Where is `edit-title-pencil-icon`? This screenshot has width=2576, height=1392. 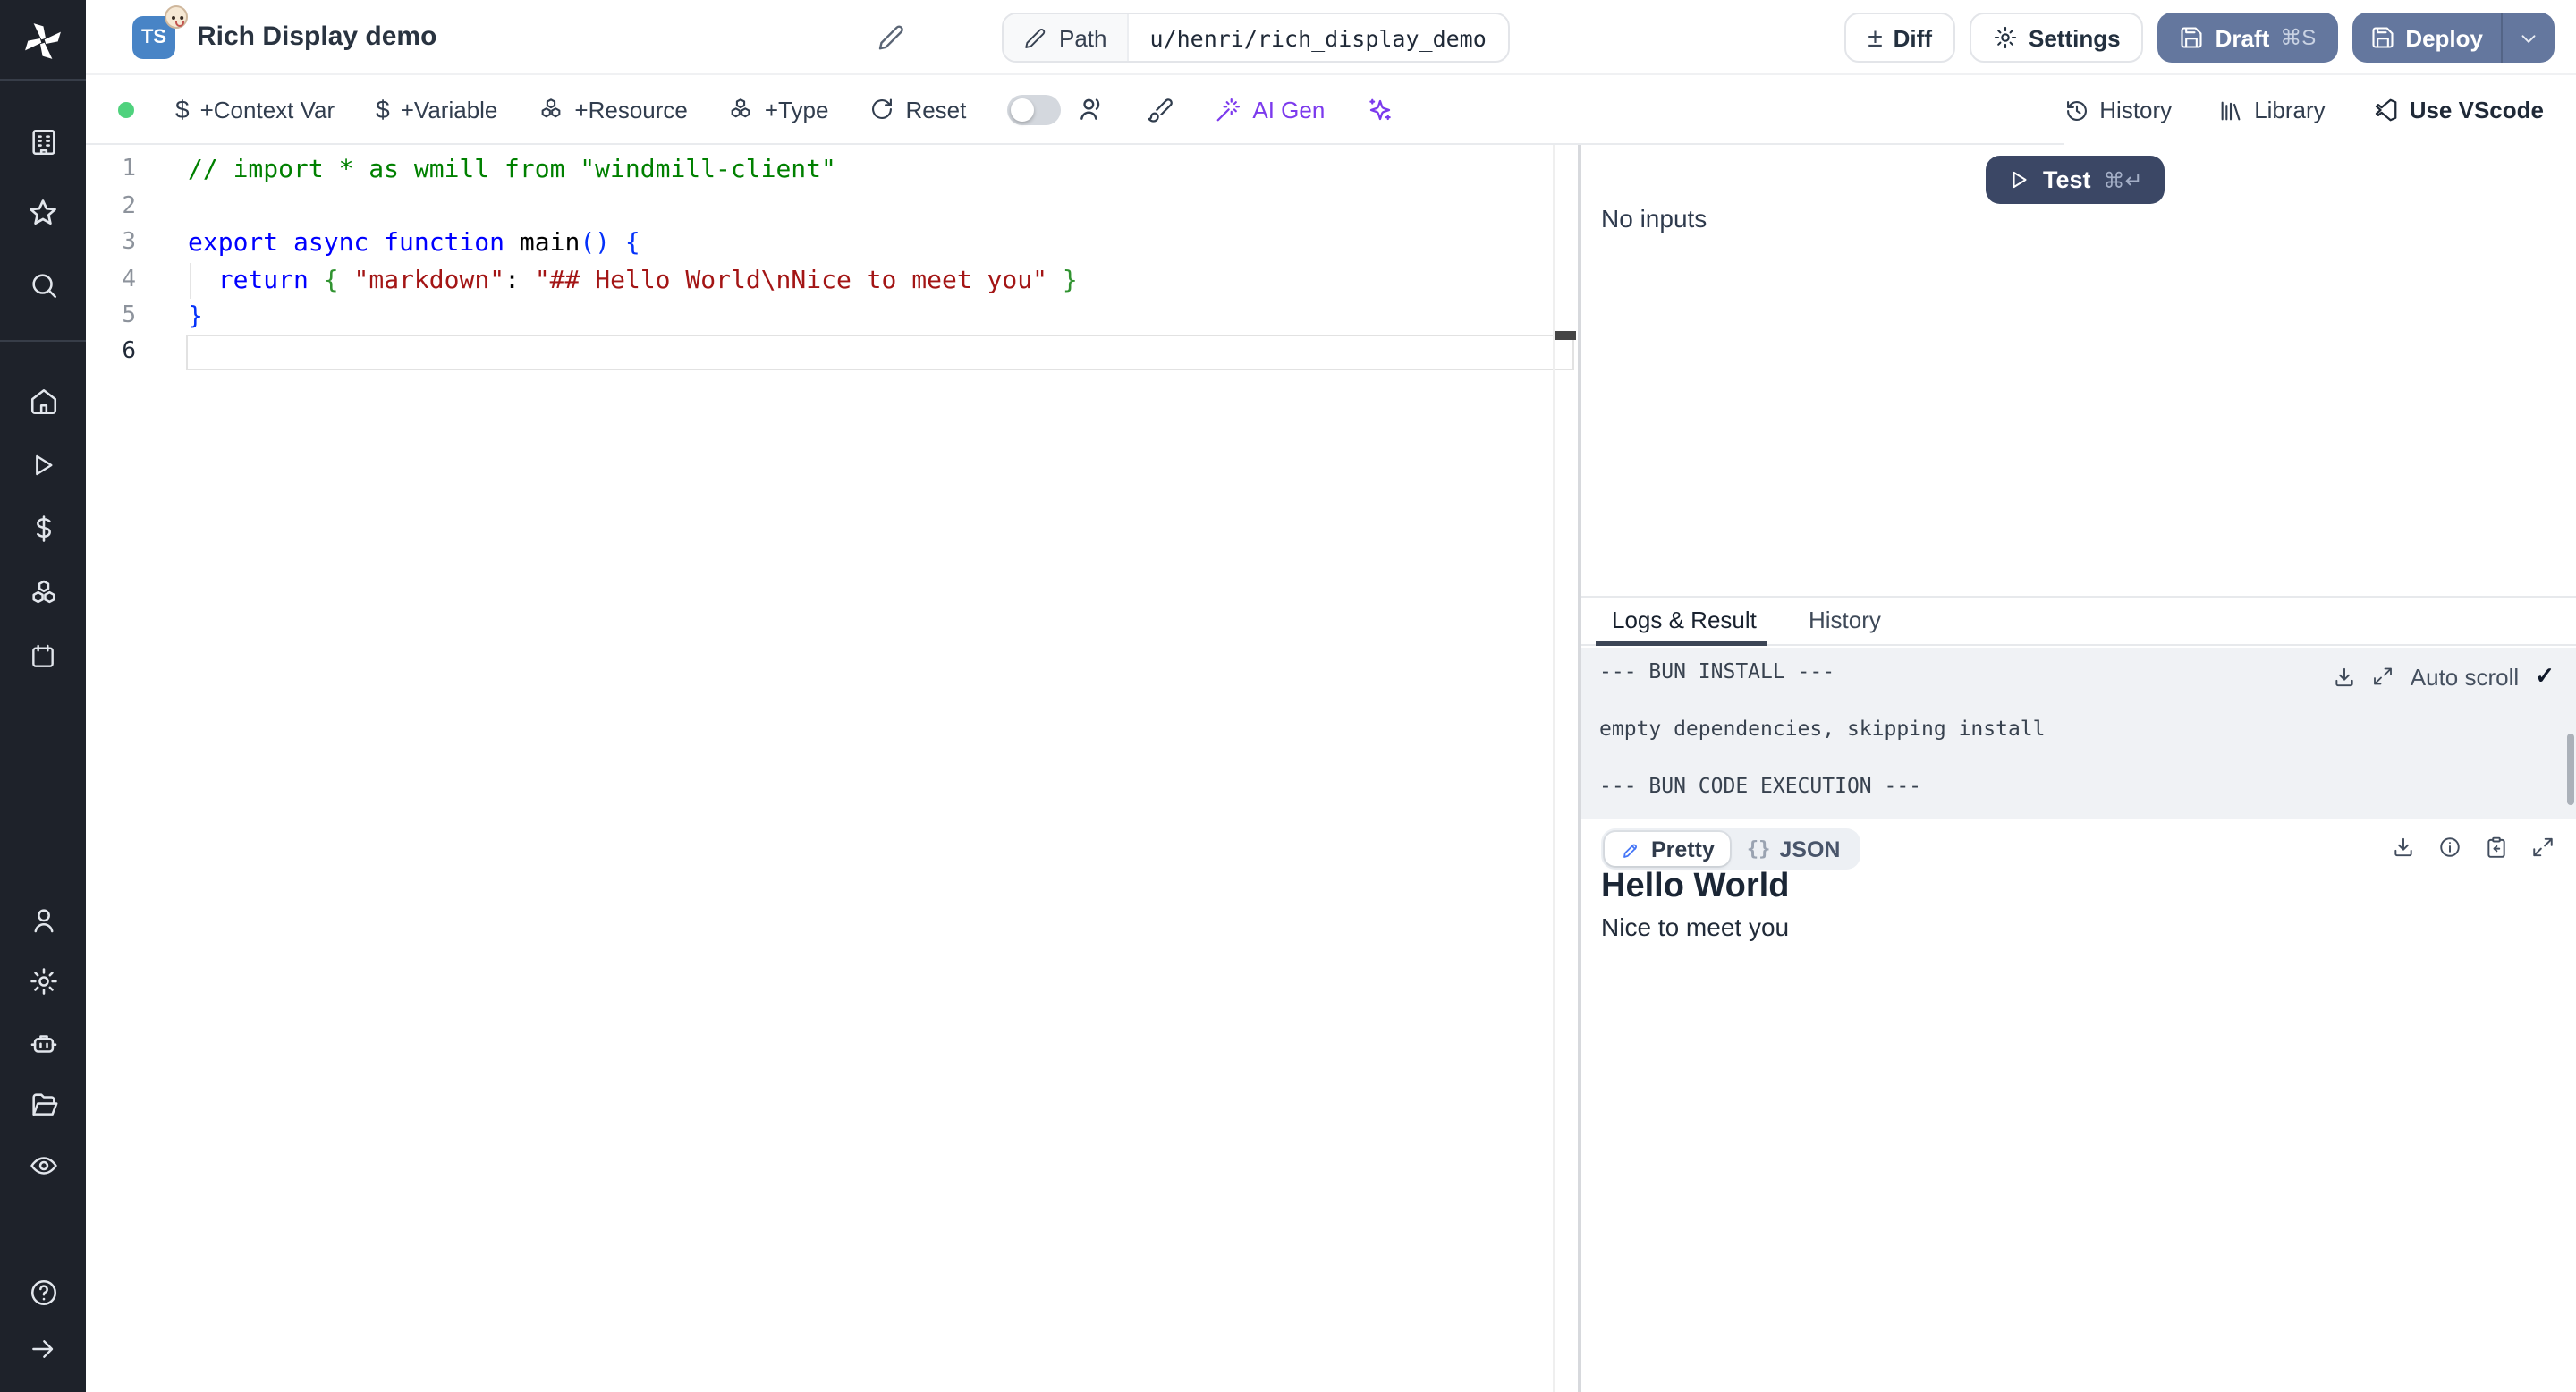 edit-title-pencil-icon is located at coordinates (891, 37).